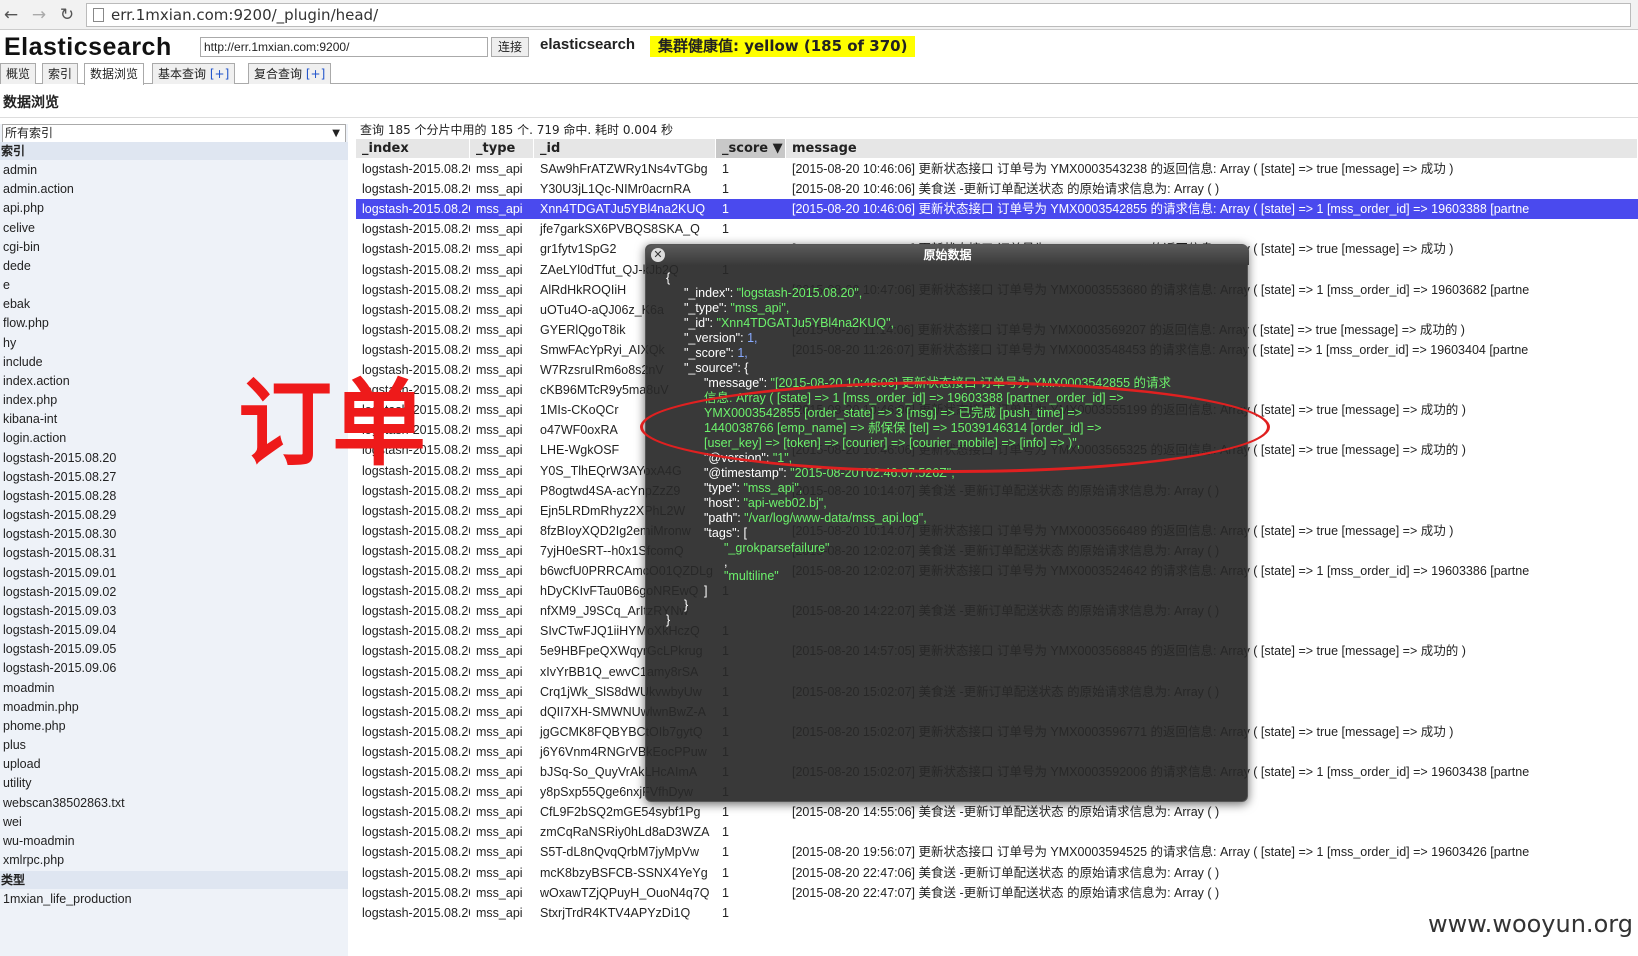  I want to click on tab-label: 概览, so click(18, 74).